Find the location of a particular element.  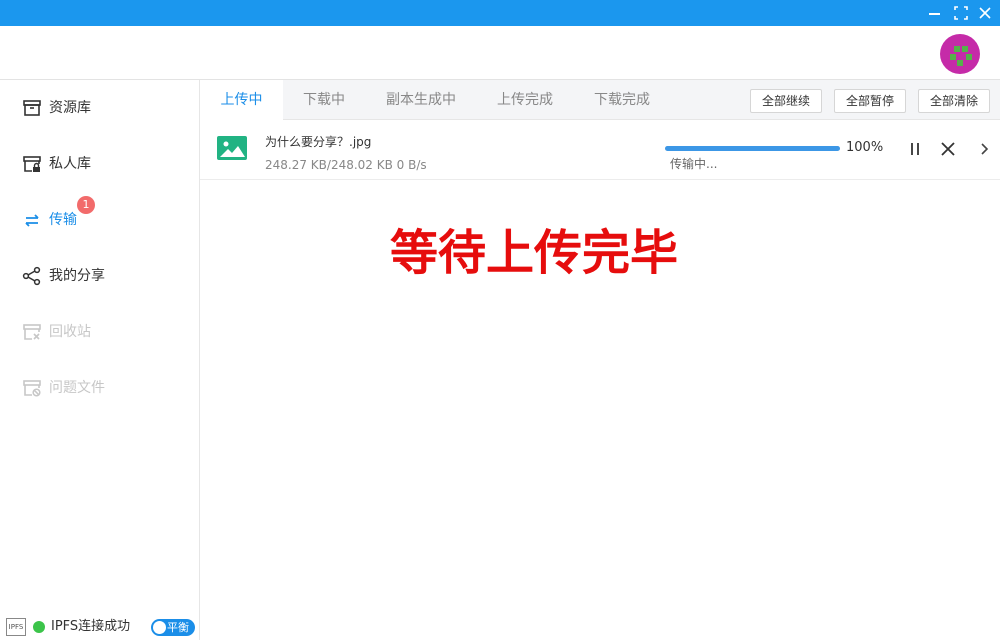

transfer-arrows-icon is located at coordinates (32, 220).